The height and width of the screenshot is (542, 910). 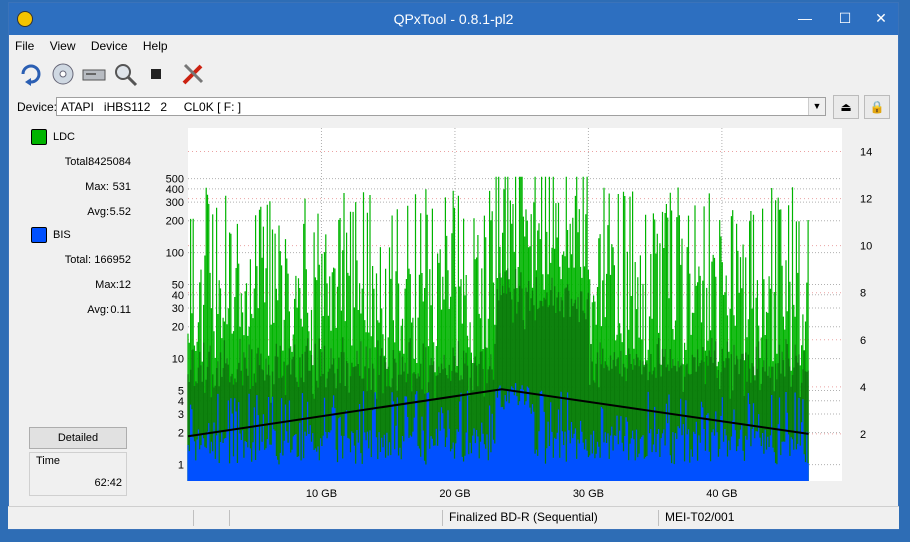 What do you see at coordinates (175, 222) in the screenshot?
I see `y-left-tick-label: 200` at bounding box center [175, 222].